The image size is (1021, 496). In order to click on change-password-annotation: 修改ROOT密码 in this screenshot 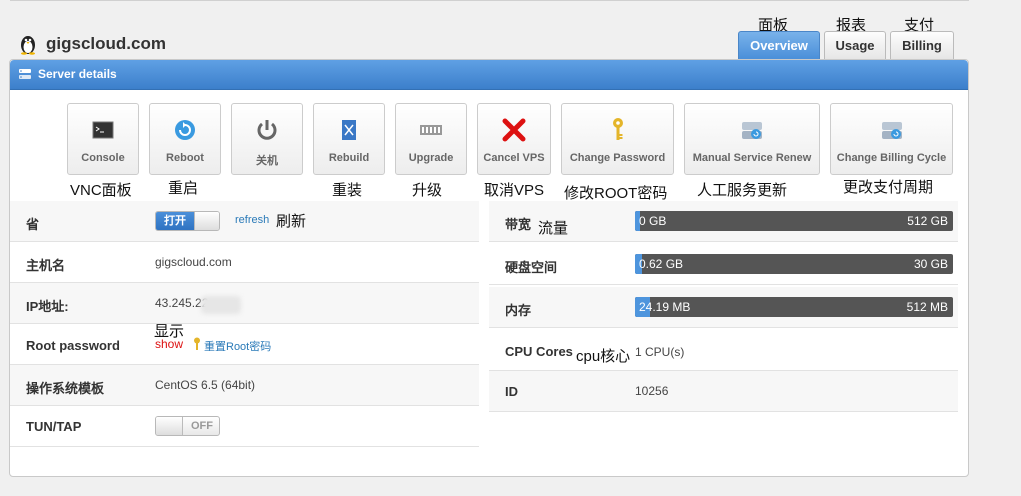, I will do `click(616, 193)`.